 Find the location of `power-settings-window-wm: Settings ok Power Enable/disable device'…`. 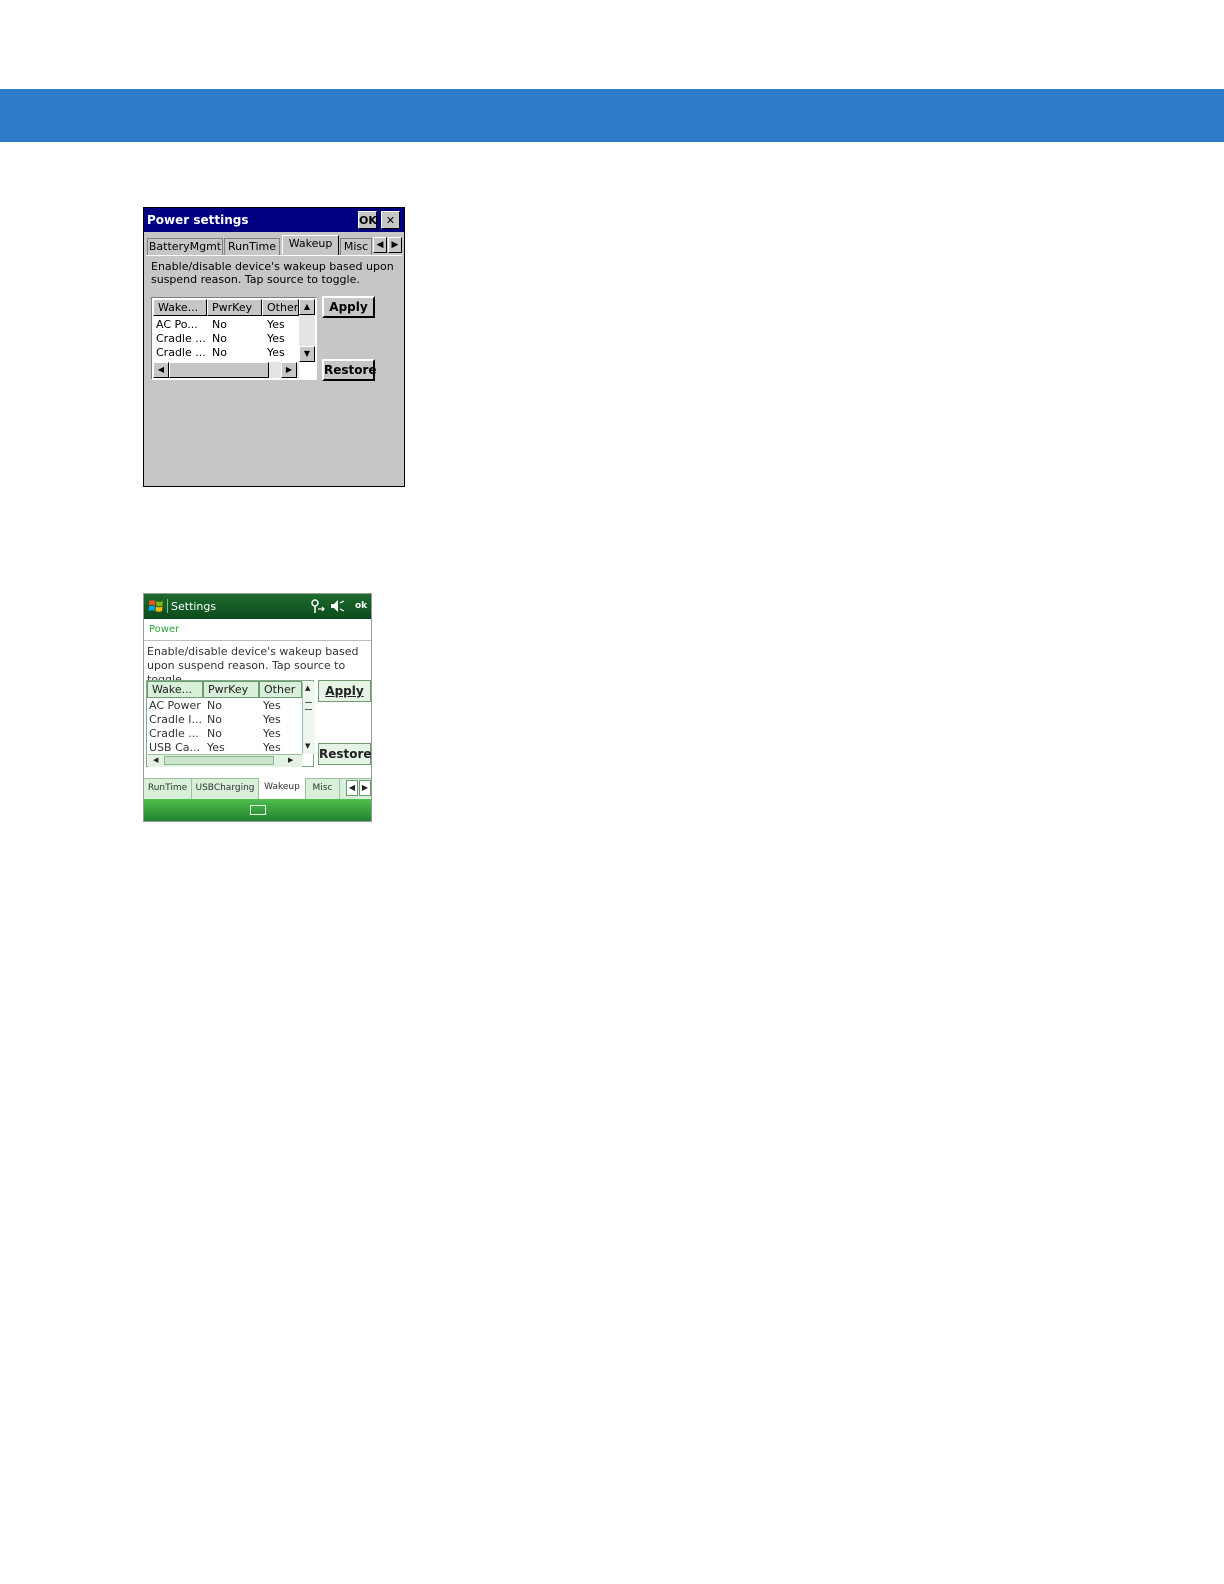

power-settings-window-wm: Settings ok Power Enable/disable device'… is located at coordinates (257, 707).